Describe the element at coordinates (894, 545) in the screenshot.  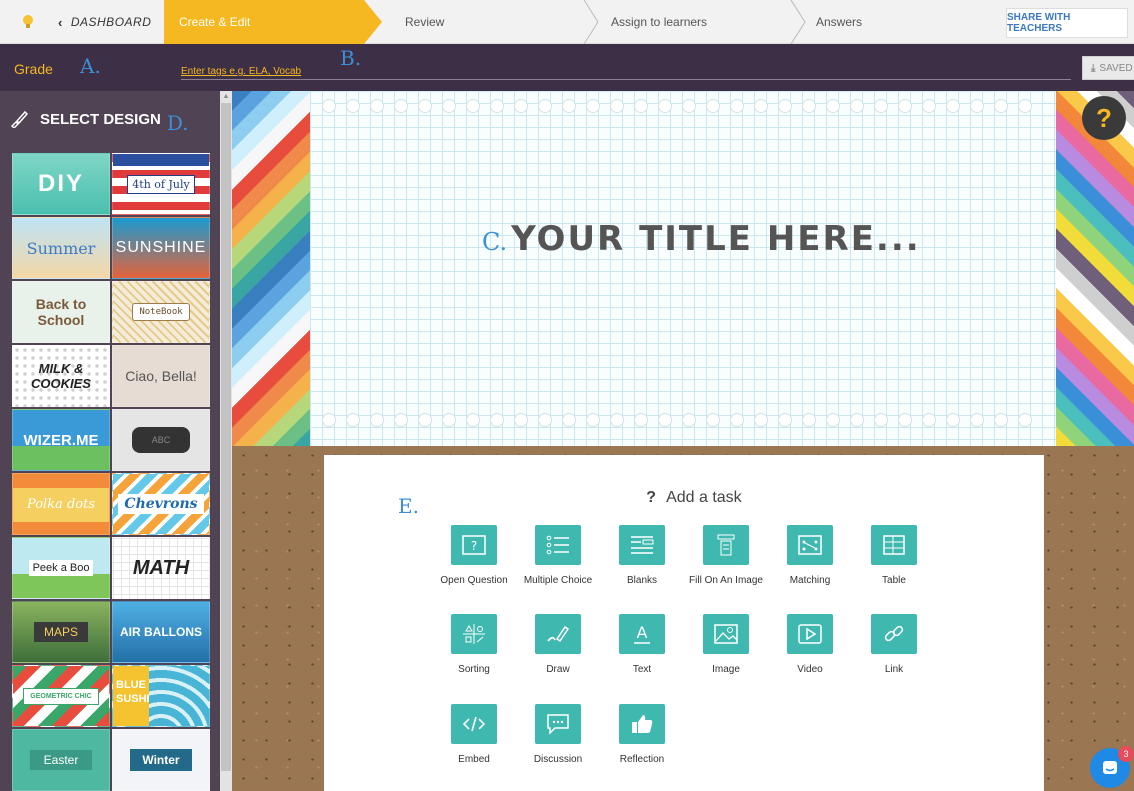
I see `table-icon` at that location.